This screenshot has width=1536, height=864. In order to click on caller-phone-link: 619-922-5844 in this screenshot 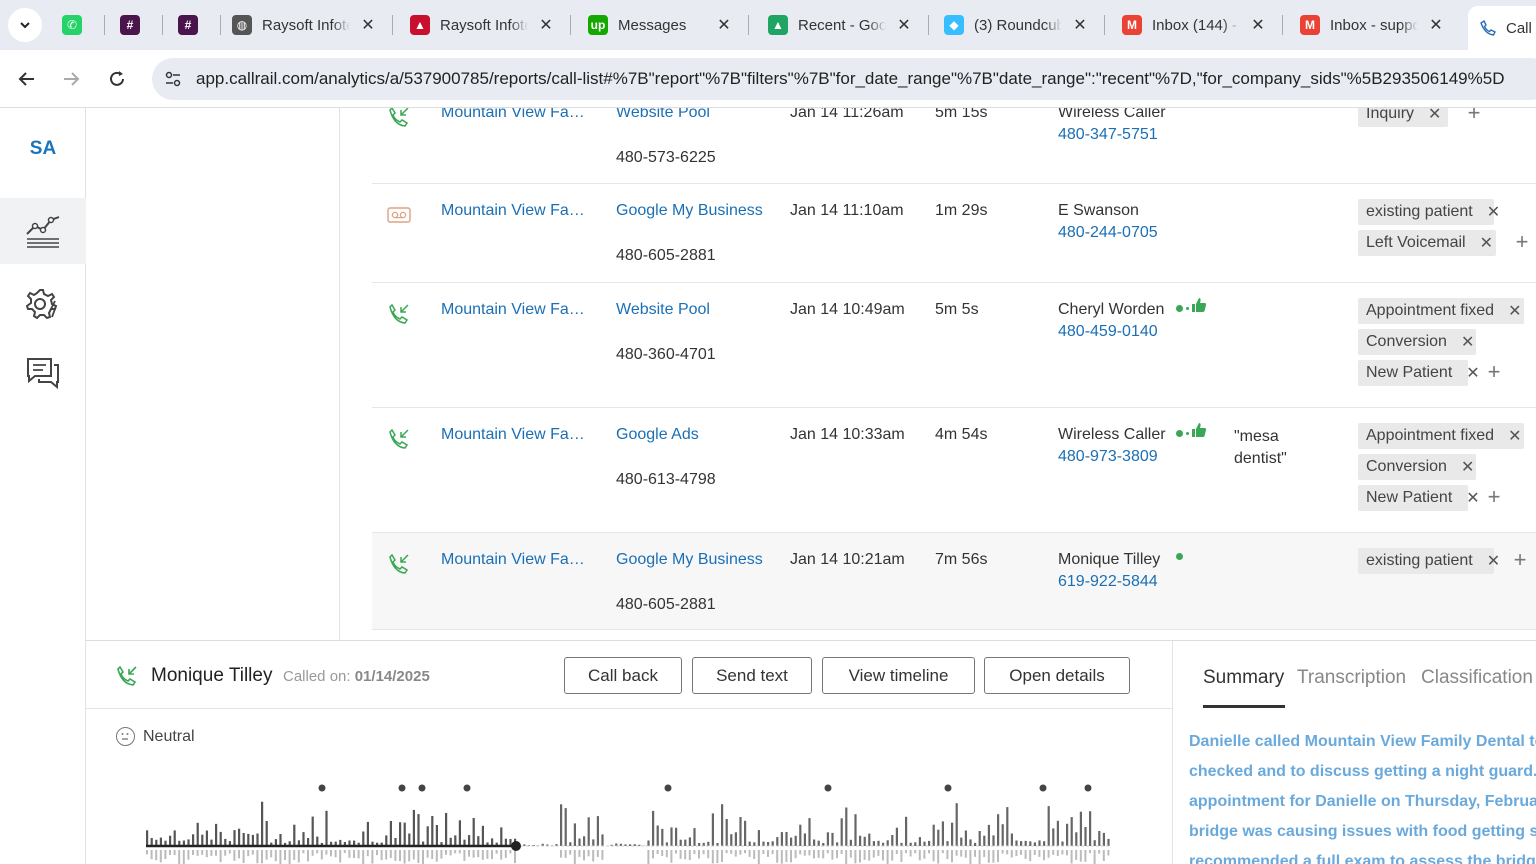, I will do `click(1108, 582)`.